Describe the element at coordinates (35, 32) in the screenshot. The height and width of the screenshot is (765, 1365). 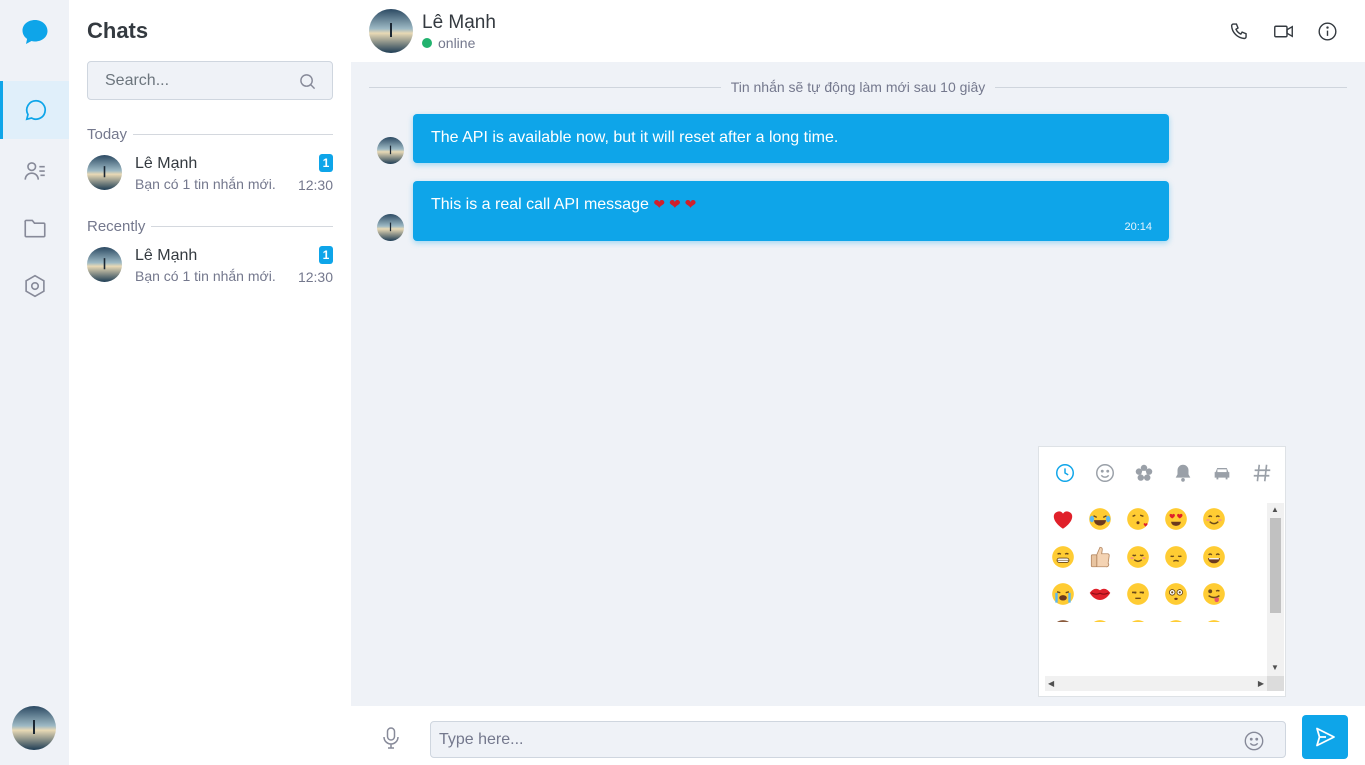
I see `logo-chat-icon` at that location.